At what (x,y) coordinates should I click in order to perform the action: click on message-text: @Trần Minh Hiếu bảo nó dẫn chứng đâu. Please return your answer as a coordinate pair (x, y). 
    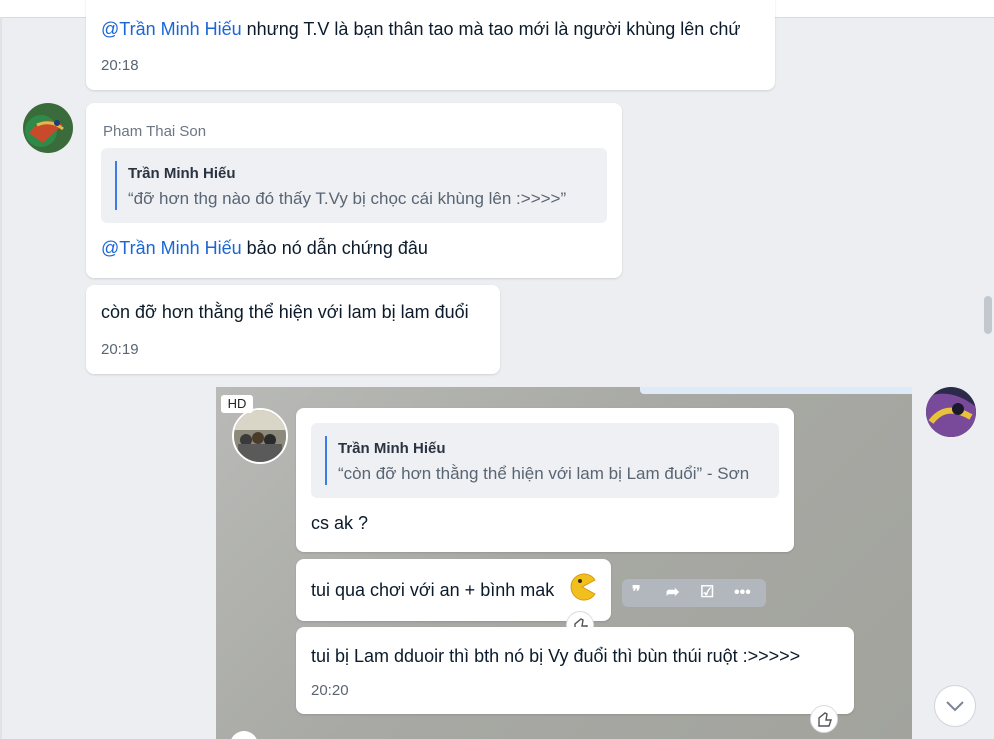
    Looking at the image, I should click on (264, 248).